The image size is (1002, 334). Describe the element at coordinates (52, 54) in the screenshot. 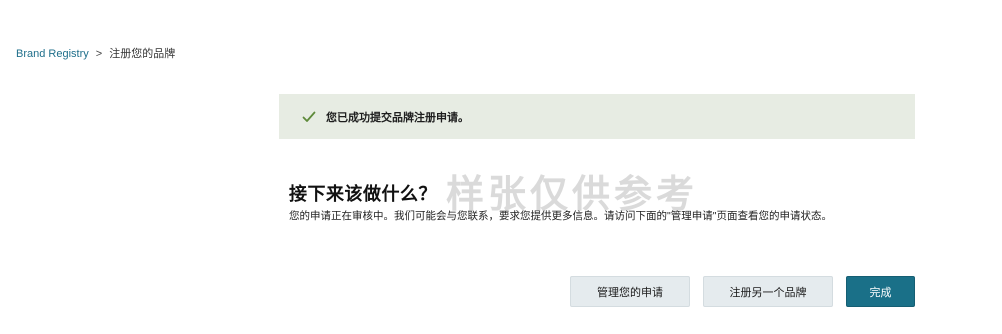

I see `breadcrumb-link-brand-registry: Brand Registry` at that location.